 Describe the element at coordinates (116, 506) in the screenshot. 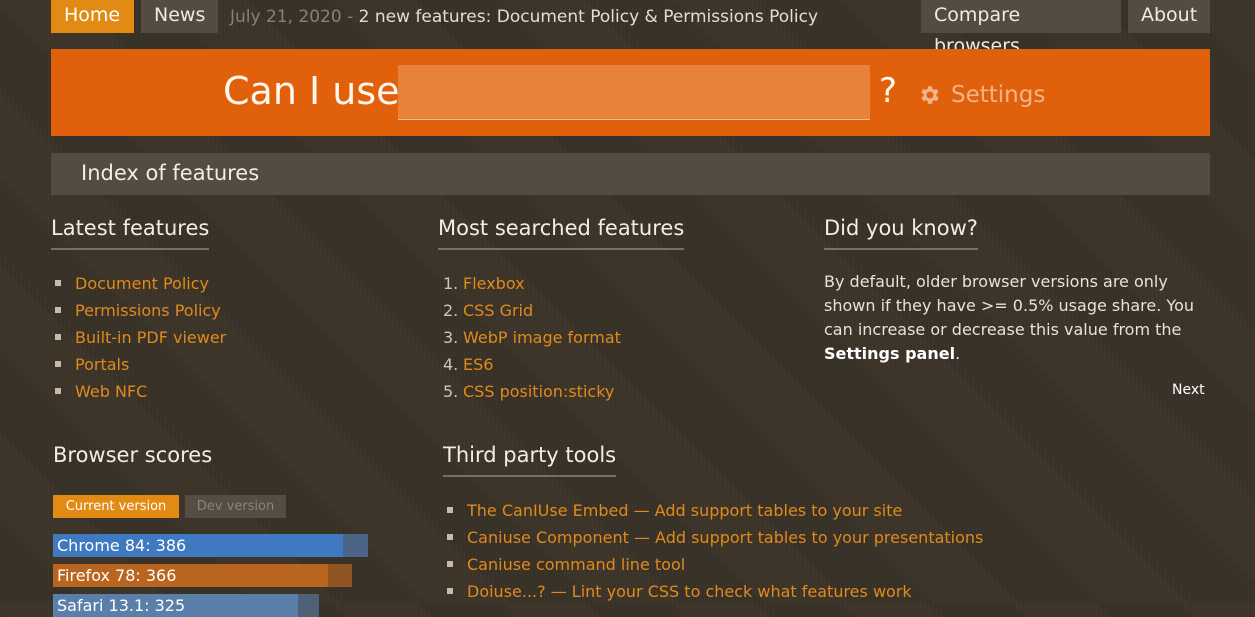

I see `tab-current-version: Current version` at that location.